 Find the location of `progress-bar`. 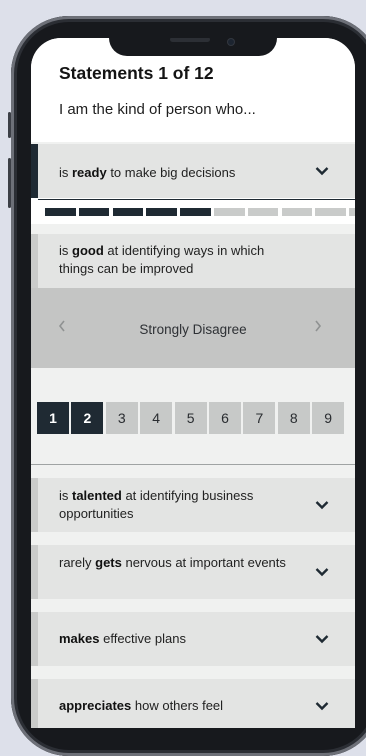

progress-bar is located at coordinates (193, 211).